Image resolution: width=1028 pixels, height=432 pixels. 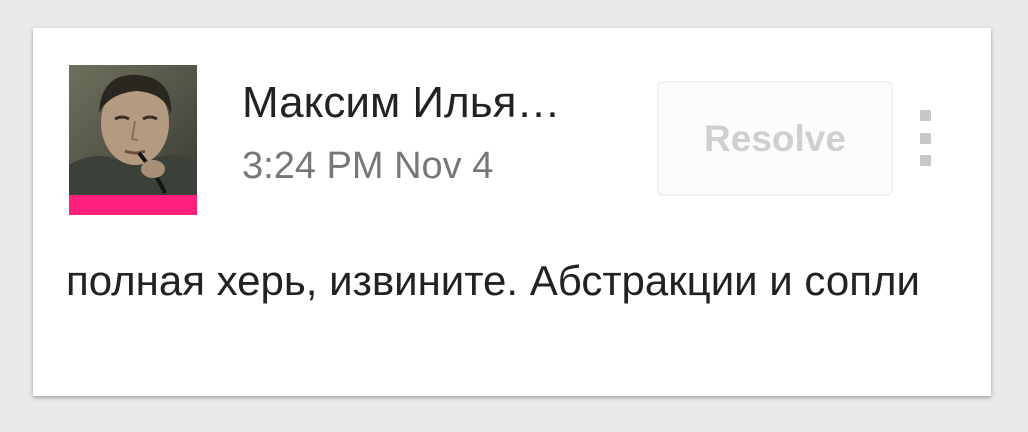 What do you see at coordinates (368, 166) in the screenshot?
I see `comment-timestamp: 3:24 PM Nov 4` at bounding box center [368, 166].